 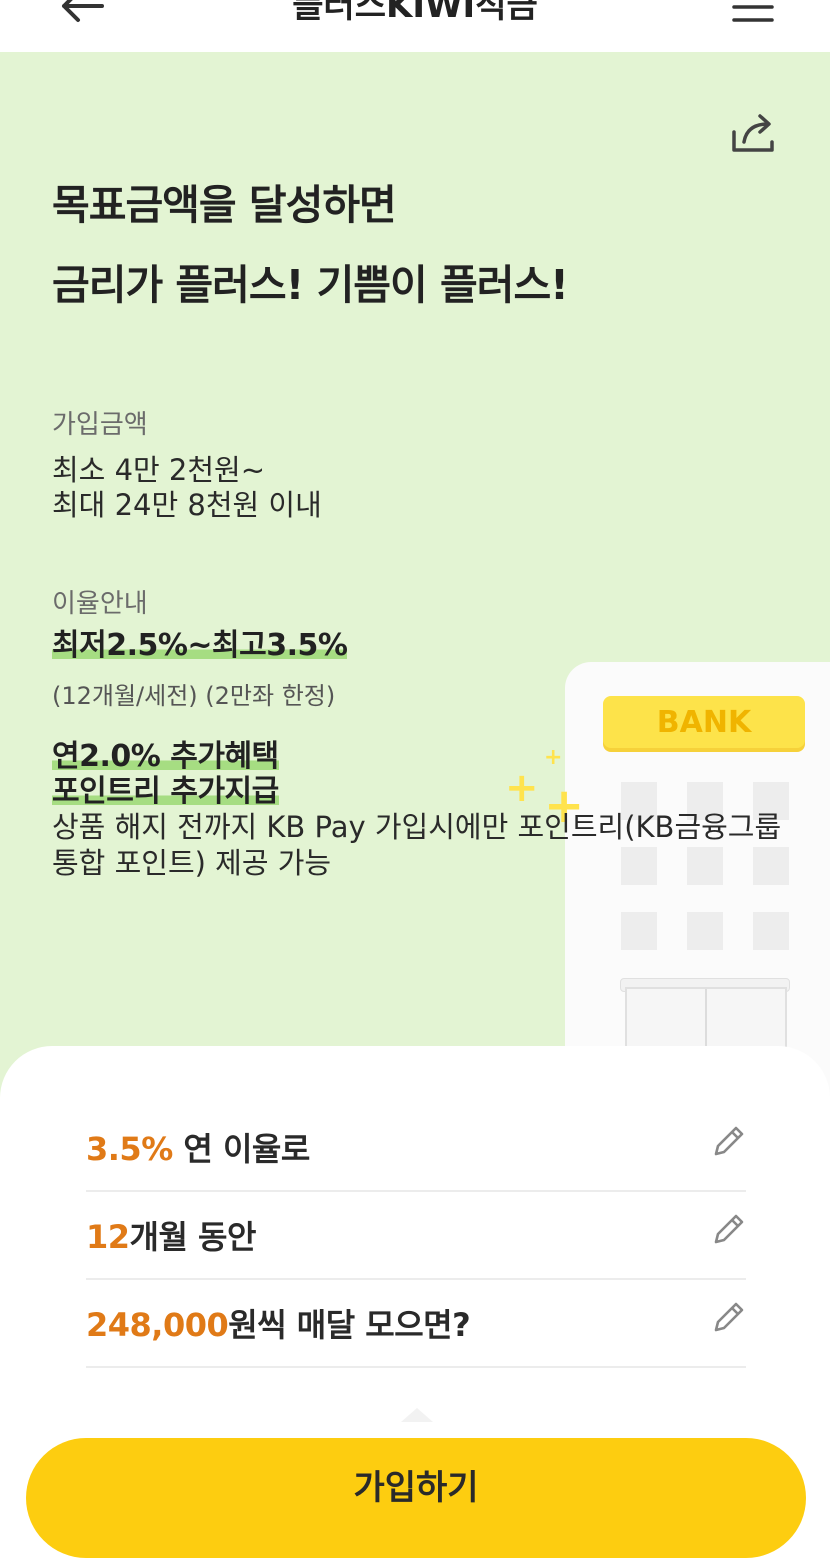 I want to click on period-row-label: 12개월 동안, so click(x=171, y=1235).